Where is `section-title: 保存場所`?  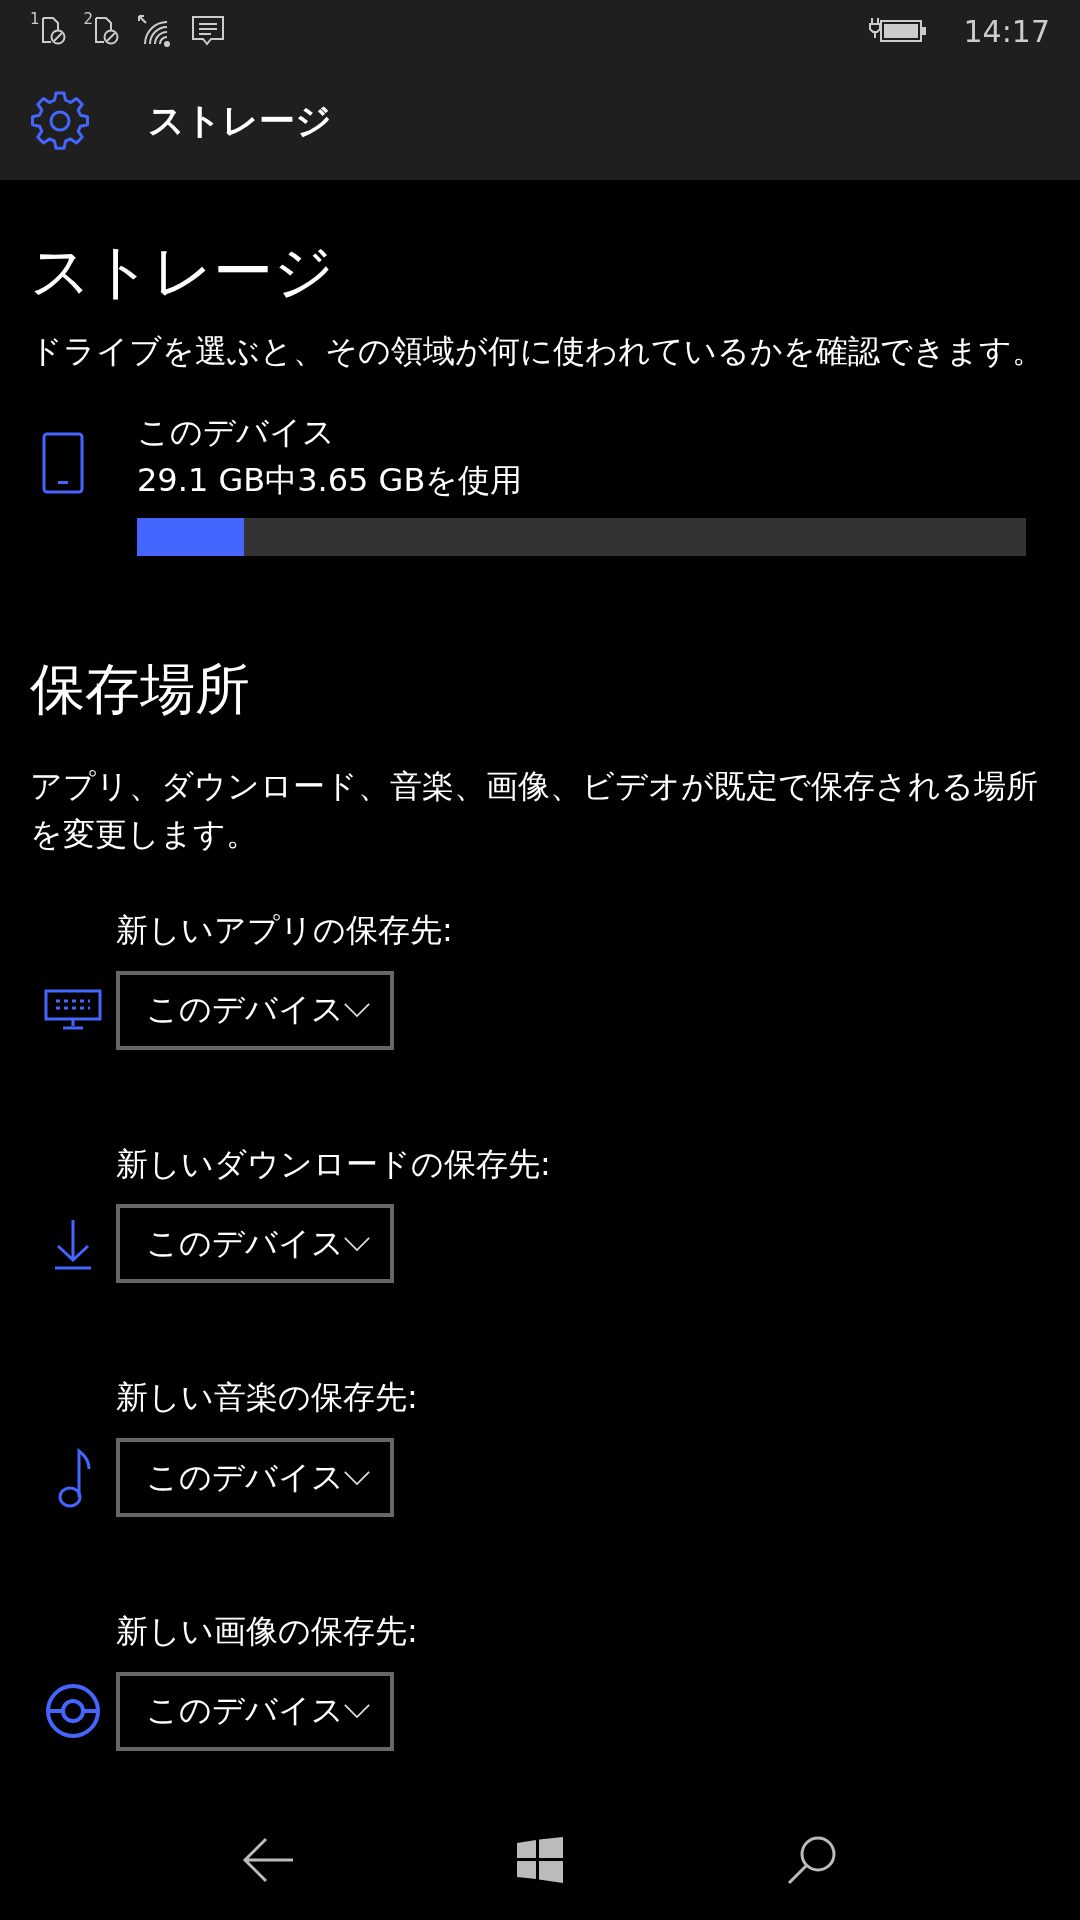 section-title: 保存場所 is located at coordinates (140, 688).